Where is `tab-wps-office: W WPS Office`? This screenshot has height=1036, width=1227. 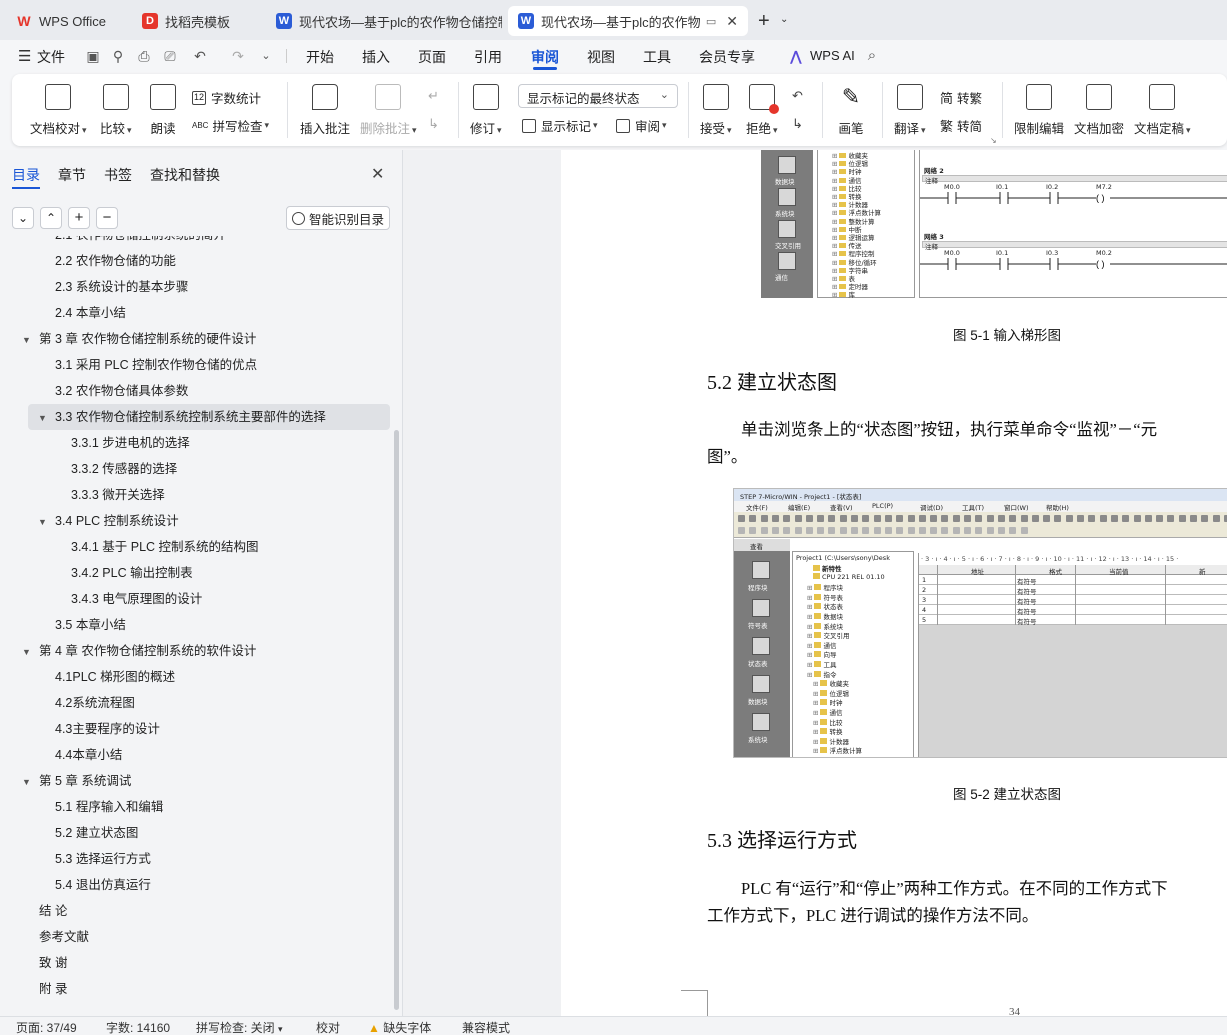 tab-wps-office: W WPS Office is located at coordinates (65, 21).